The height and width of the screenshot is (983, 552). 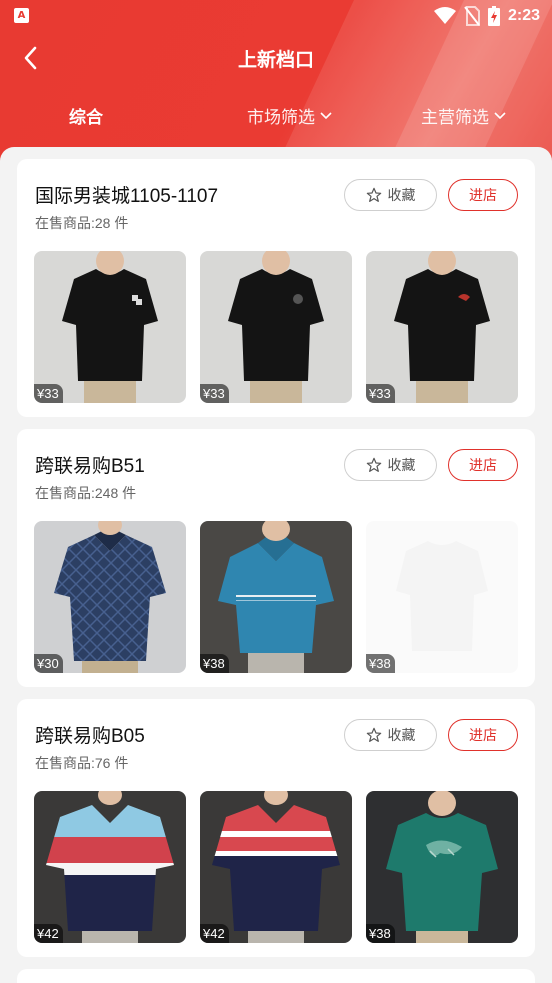 What do you see at coordinates (127, 196) in the screenshot?
I see `shop-name: 国际男装城1105-1107` at bounding box center [127, 196].